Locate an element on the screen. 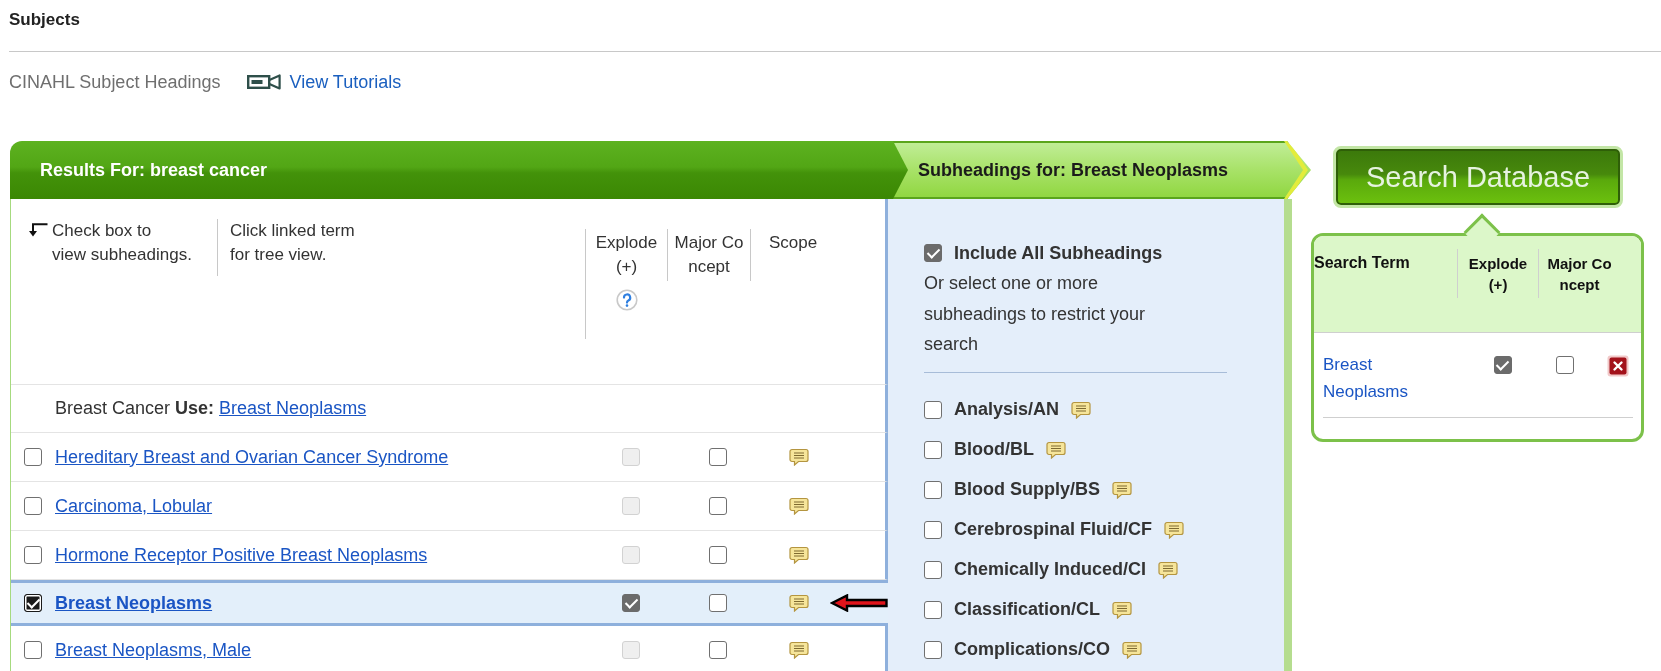 This screenshot has height=671, width=1661. video-camera-icon is located at coordinates (264, 82).